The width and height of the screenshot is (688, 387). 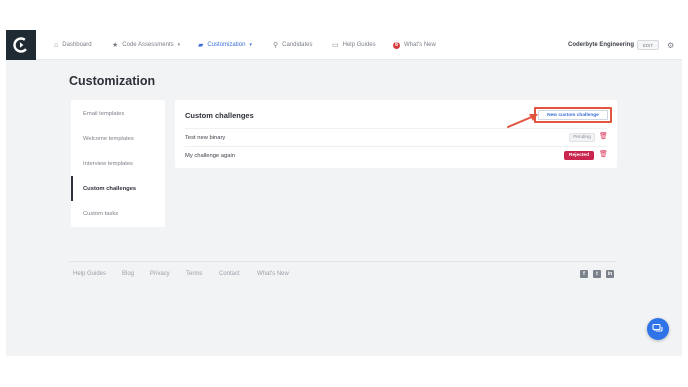 What do you see at coordinates (335, 45) in the screenshot?
I see `book-icon: ▭` at bounding box center [335, 45].